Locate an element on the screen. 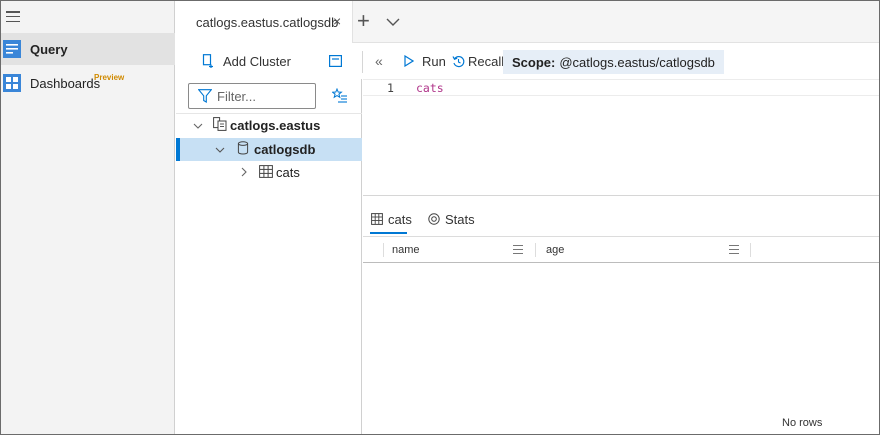 Image resolution: width=880 pixels, height=435 pixels. nav-item-query: Query is located at coordinates (88, 49).